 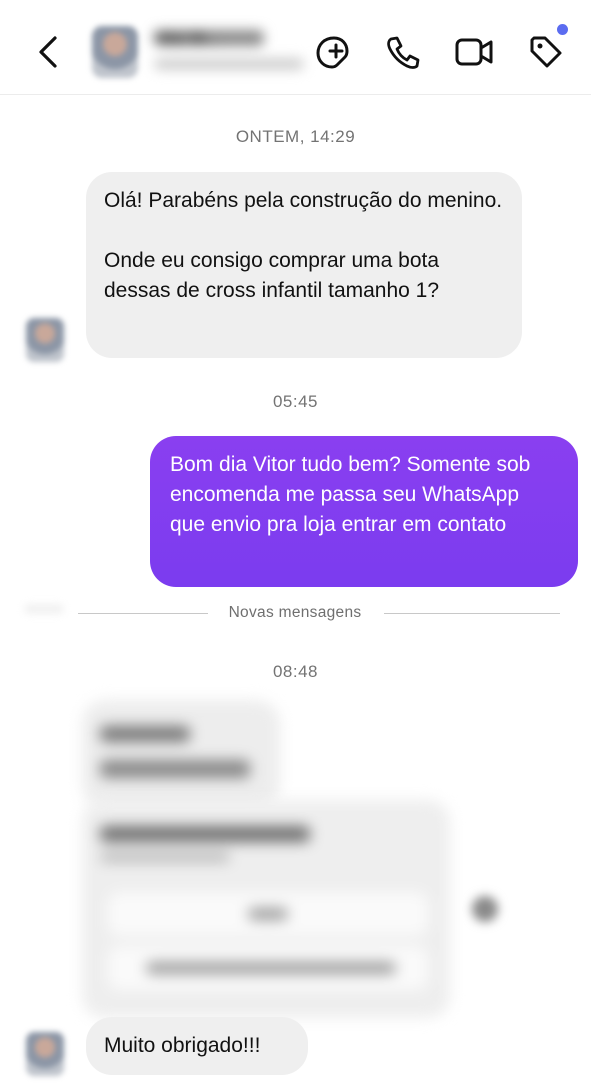 I want to click on video-camera-icon, so click(x=474, y=52).